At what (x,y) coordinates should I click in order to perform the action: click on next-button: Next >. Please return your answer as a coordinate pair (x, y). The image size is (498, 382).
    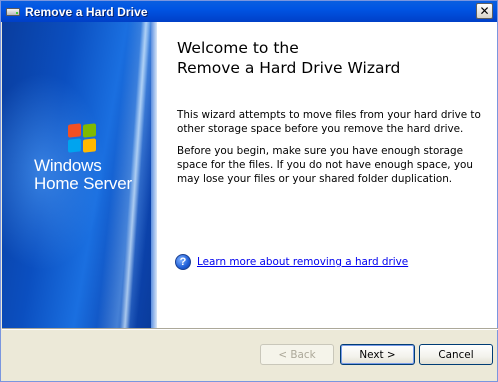
    Looking at the image, I should click on (377, 354).